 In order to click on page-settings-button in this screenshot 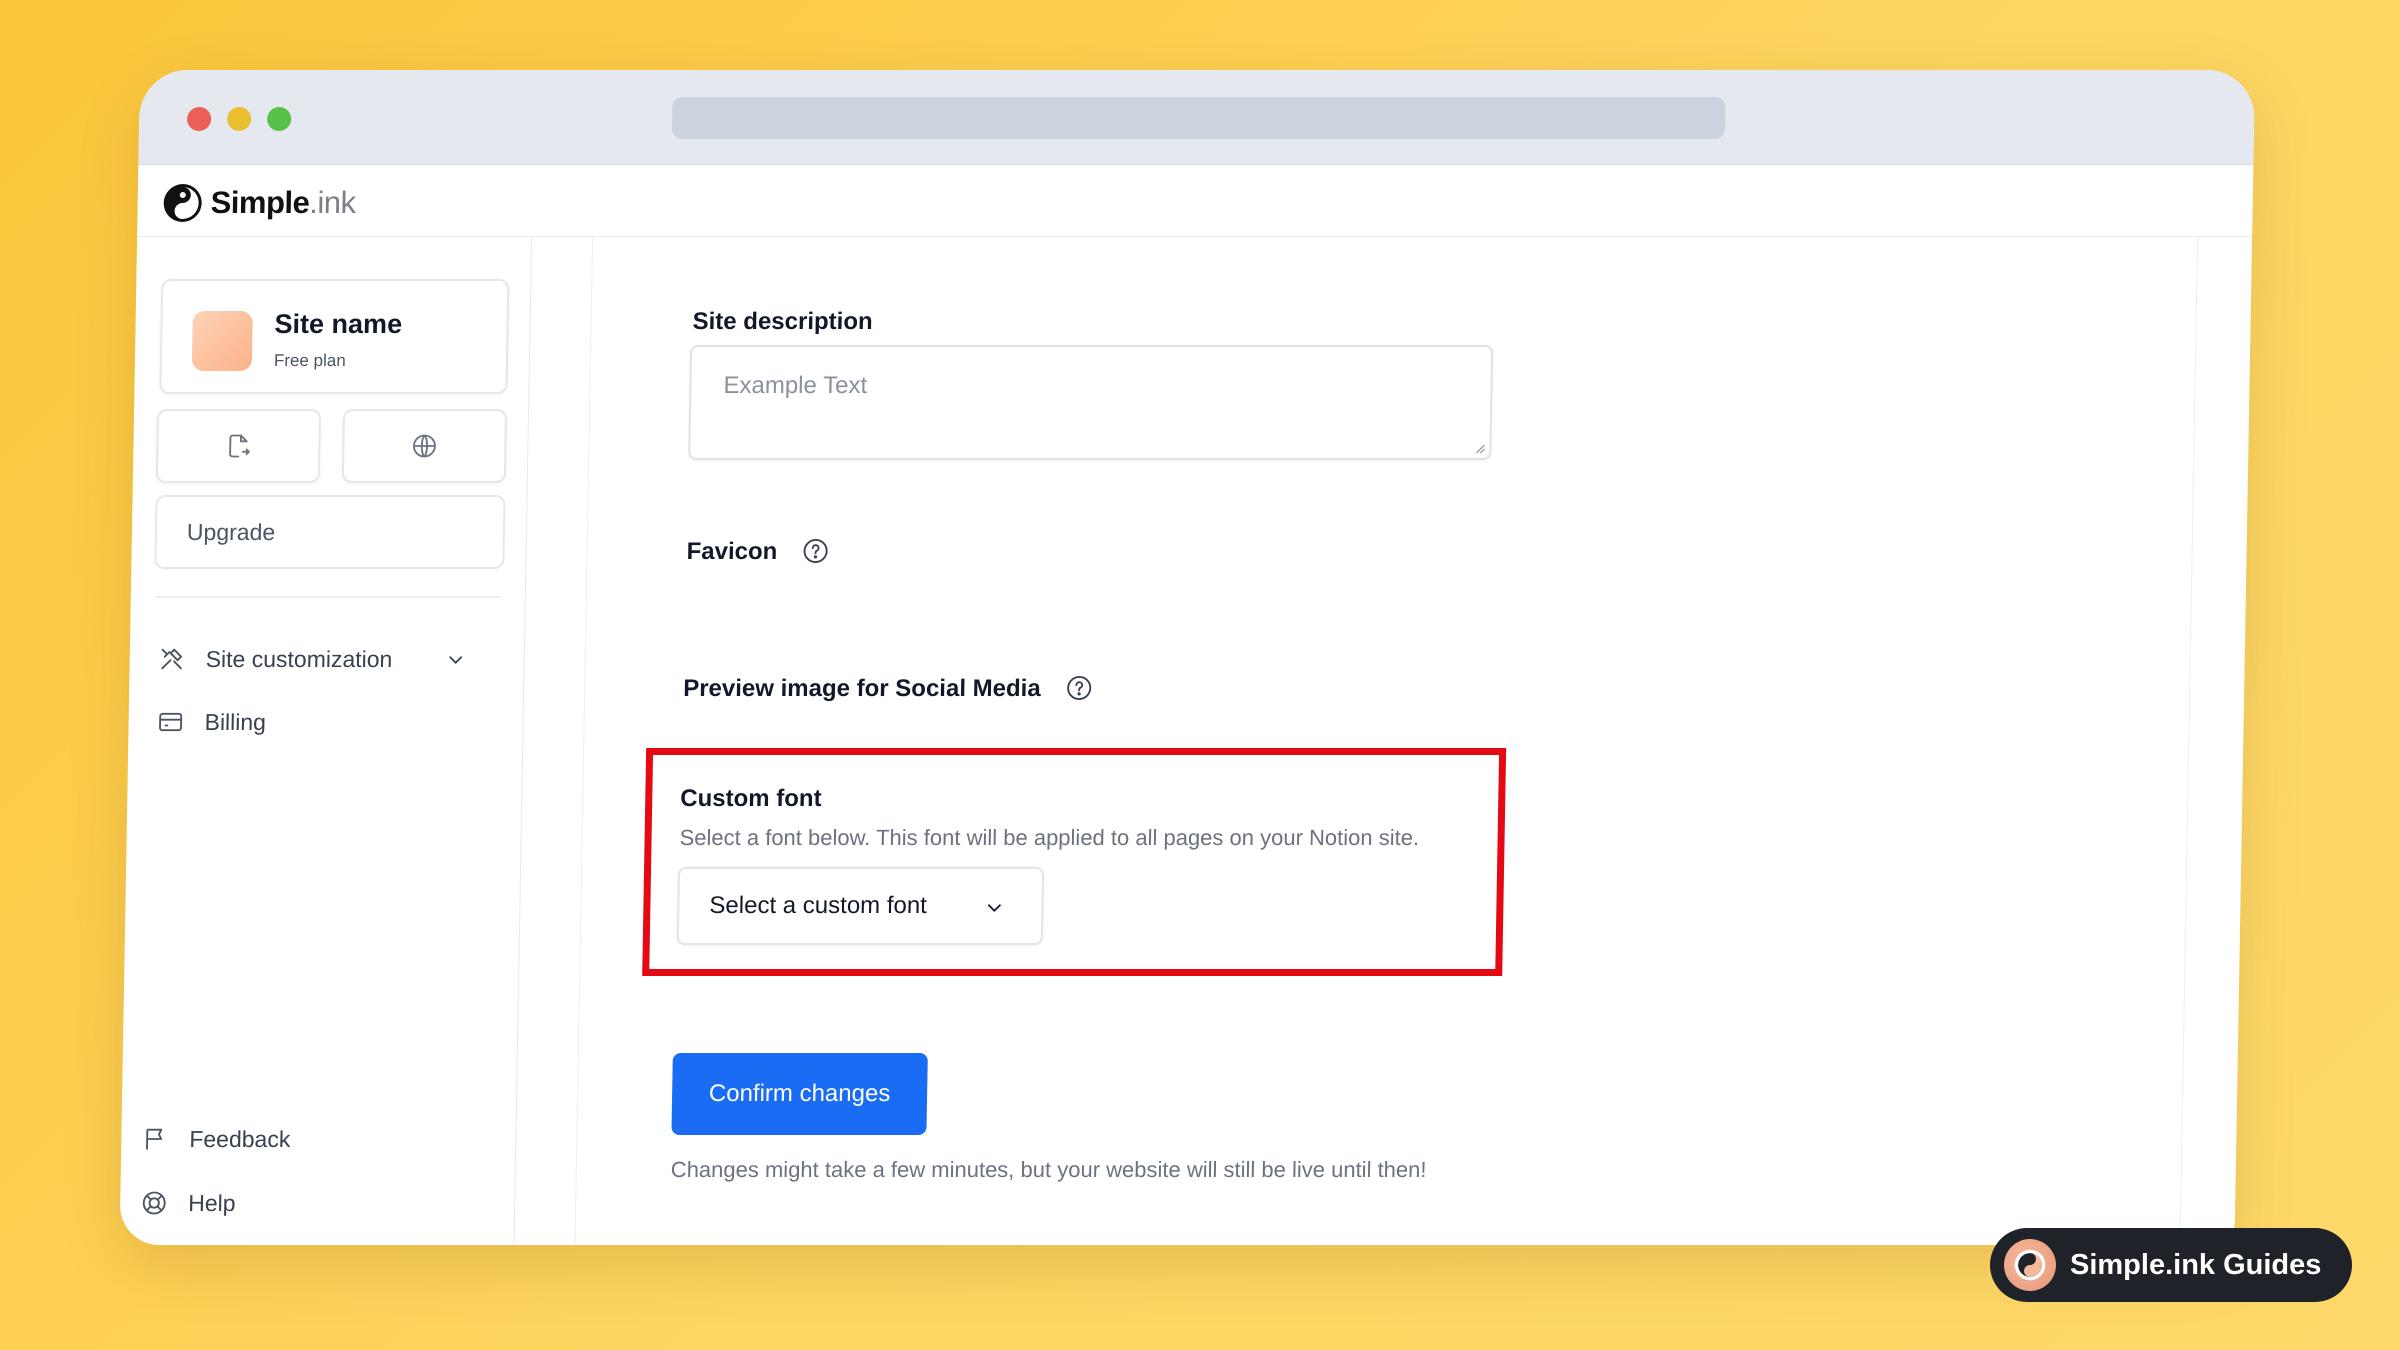, I will do `click(238, 446)`.